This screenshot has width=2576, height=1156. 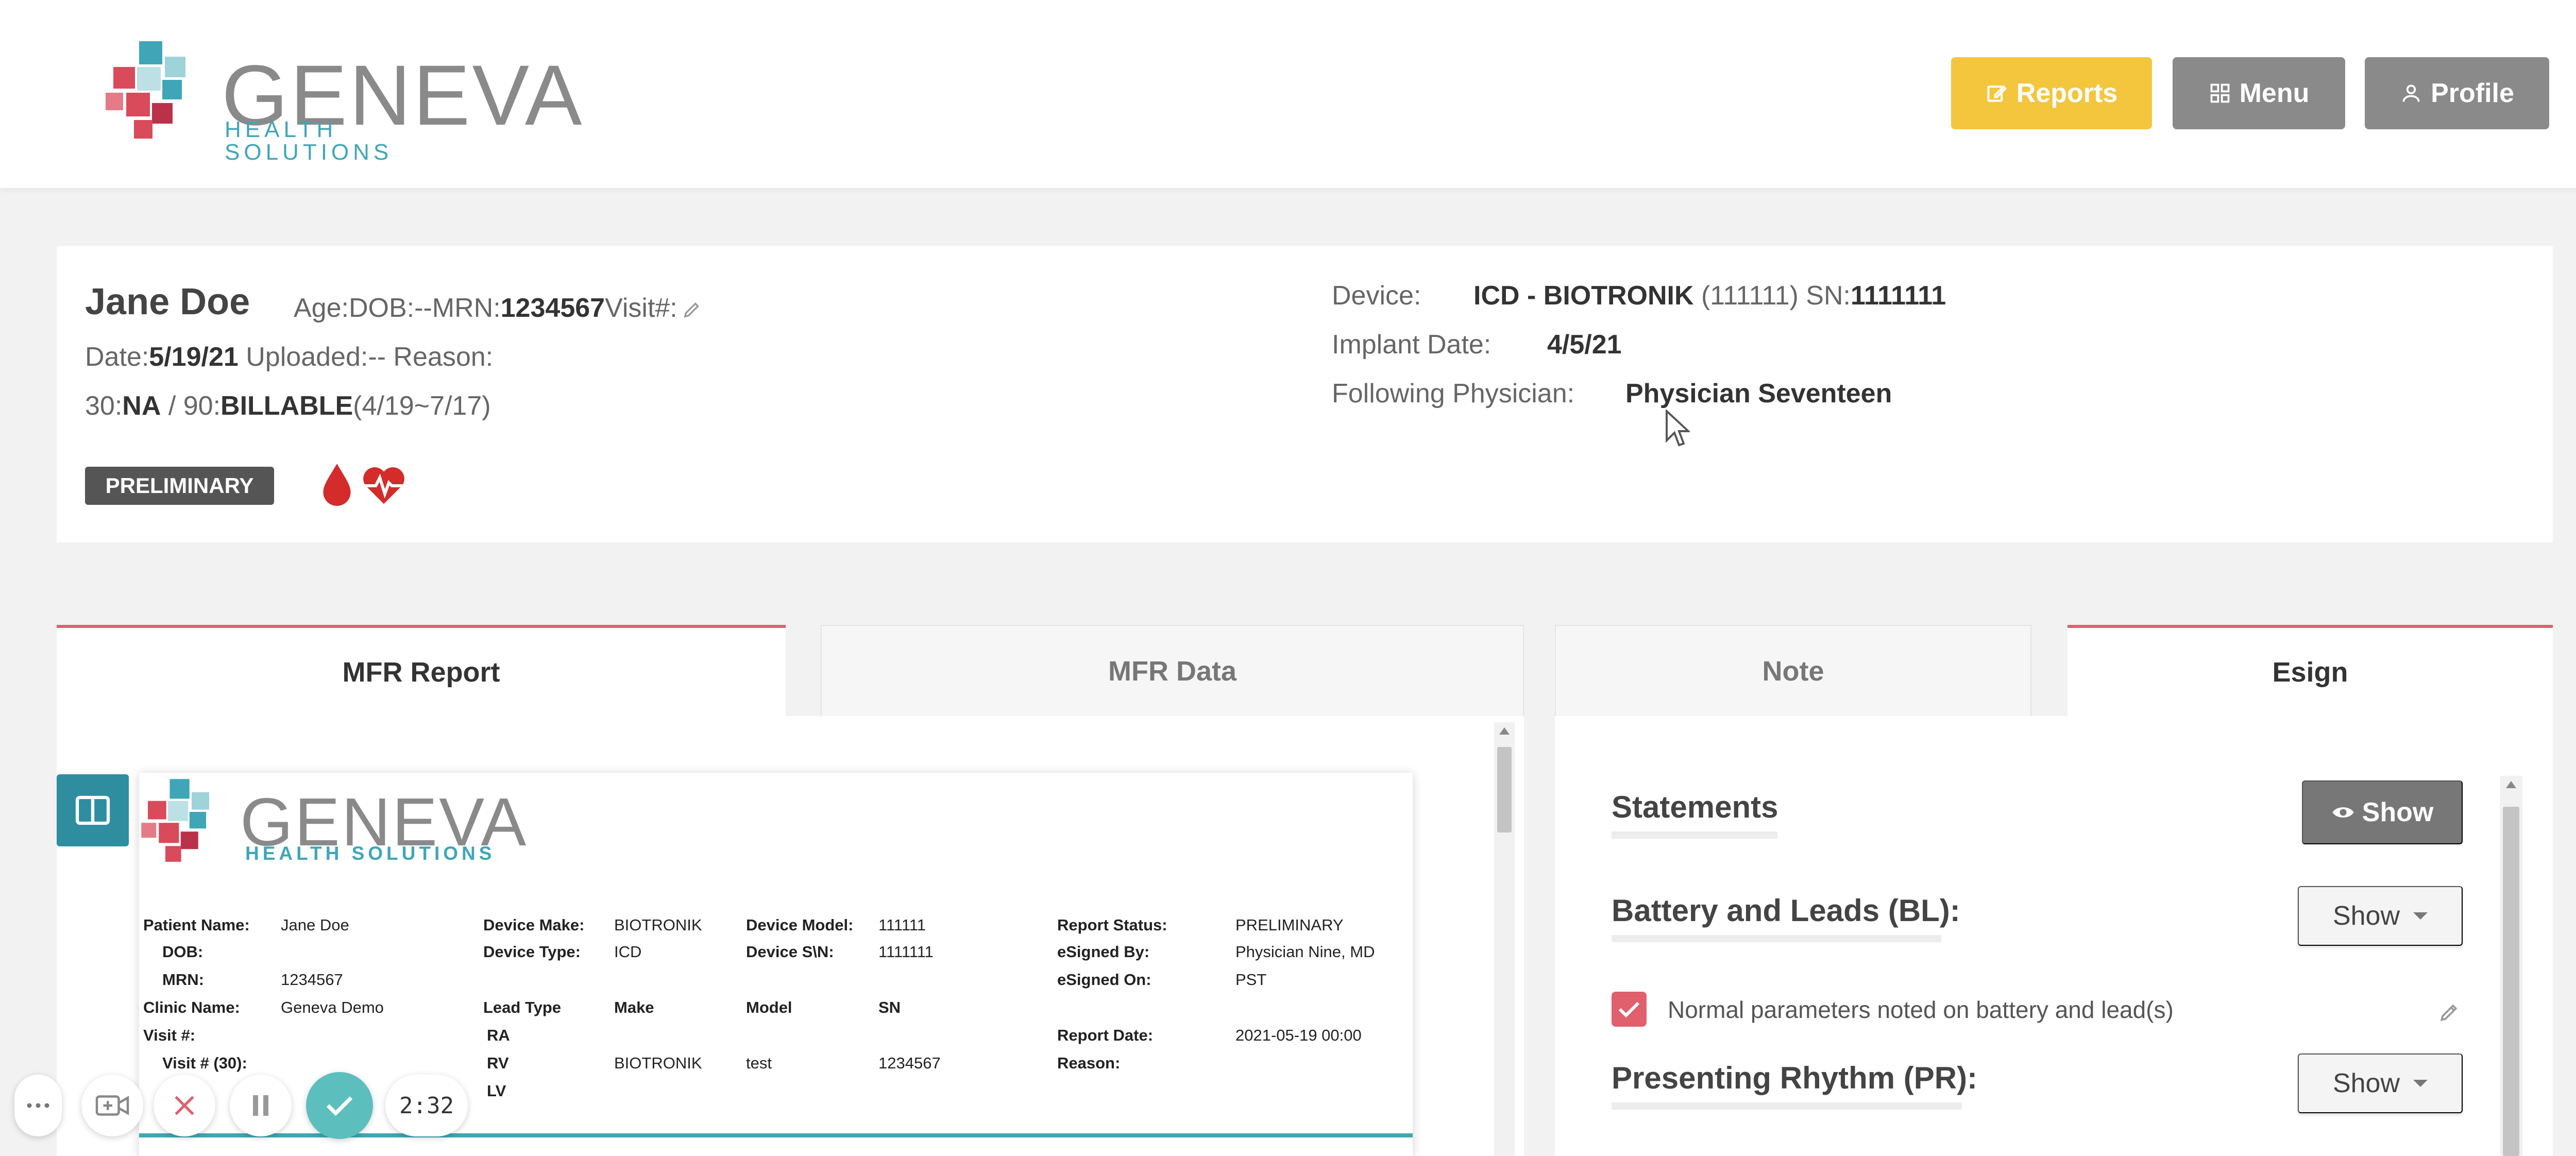 What do you see at coordinates (421, 670) in the screenshot?
I see `tab-mfr-report: MFR Report` at bounding box center [421, 670].